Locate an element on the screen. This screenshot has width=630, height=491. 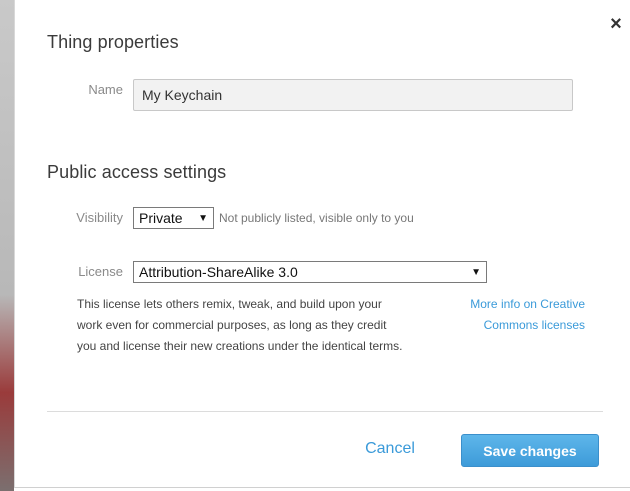
close-icon: × is located at coordinates (616, 24).